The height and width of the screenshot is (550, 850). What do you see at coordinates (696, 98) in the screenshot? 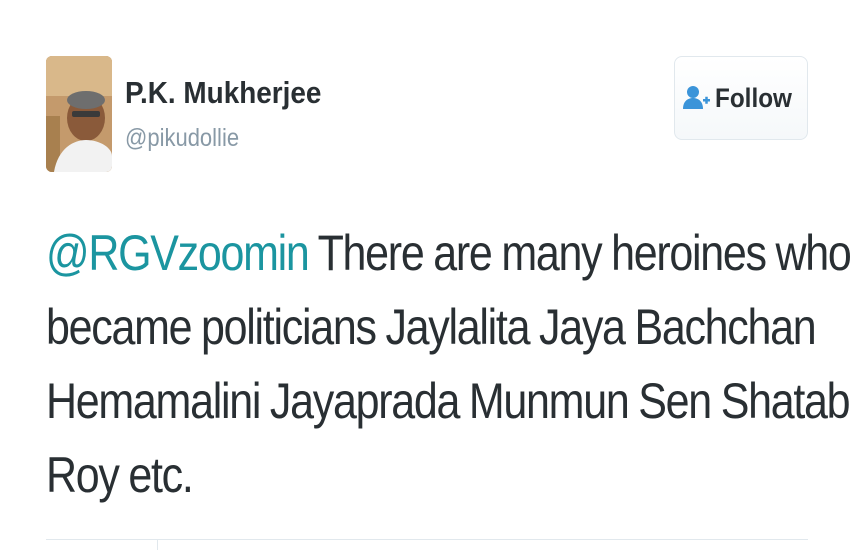
I see `add-user-icon` at bounding box center [696, 98].